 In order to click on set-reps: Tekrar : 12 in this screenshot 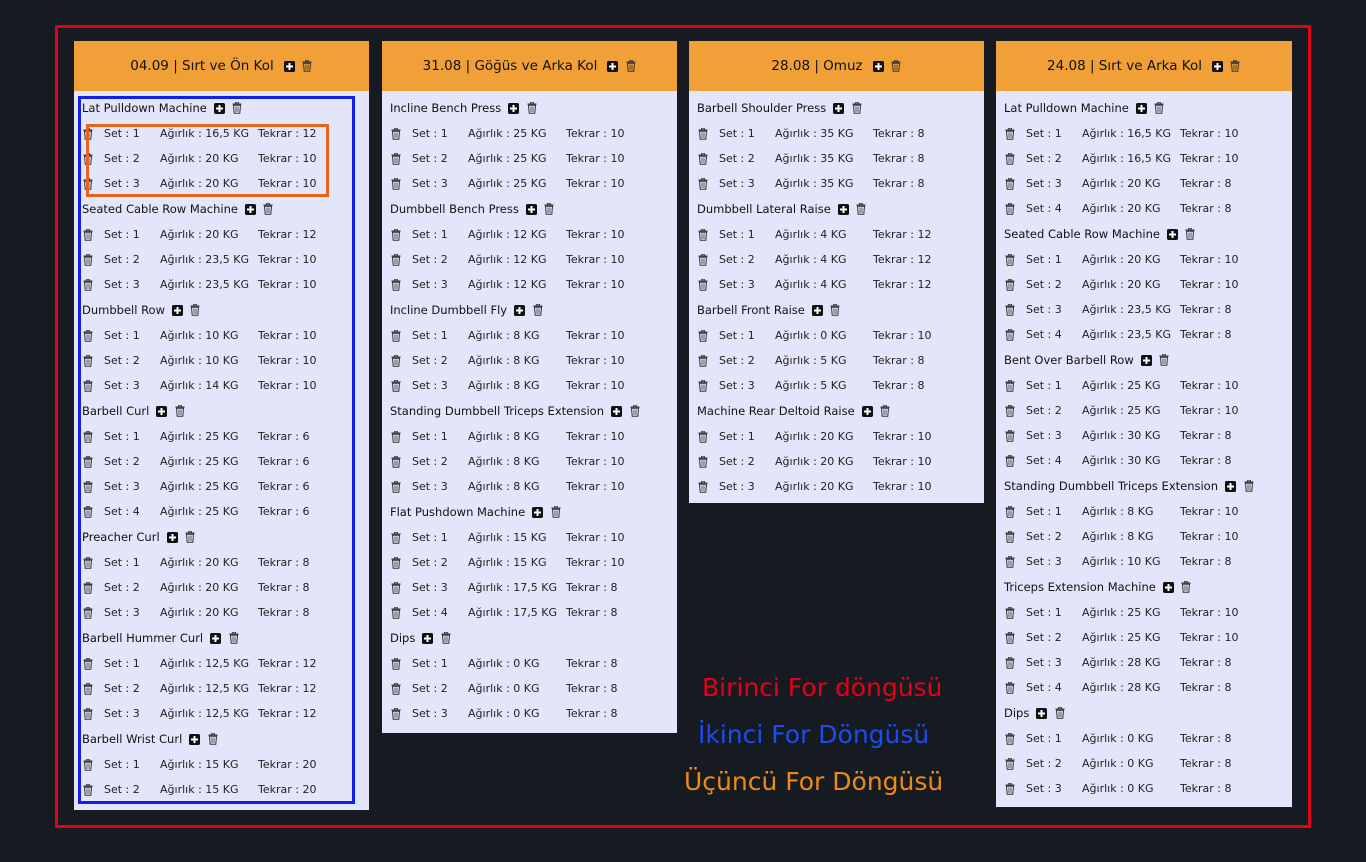, I will do `click(902, 284)`.